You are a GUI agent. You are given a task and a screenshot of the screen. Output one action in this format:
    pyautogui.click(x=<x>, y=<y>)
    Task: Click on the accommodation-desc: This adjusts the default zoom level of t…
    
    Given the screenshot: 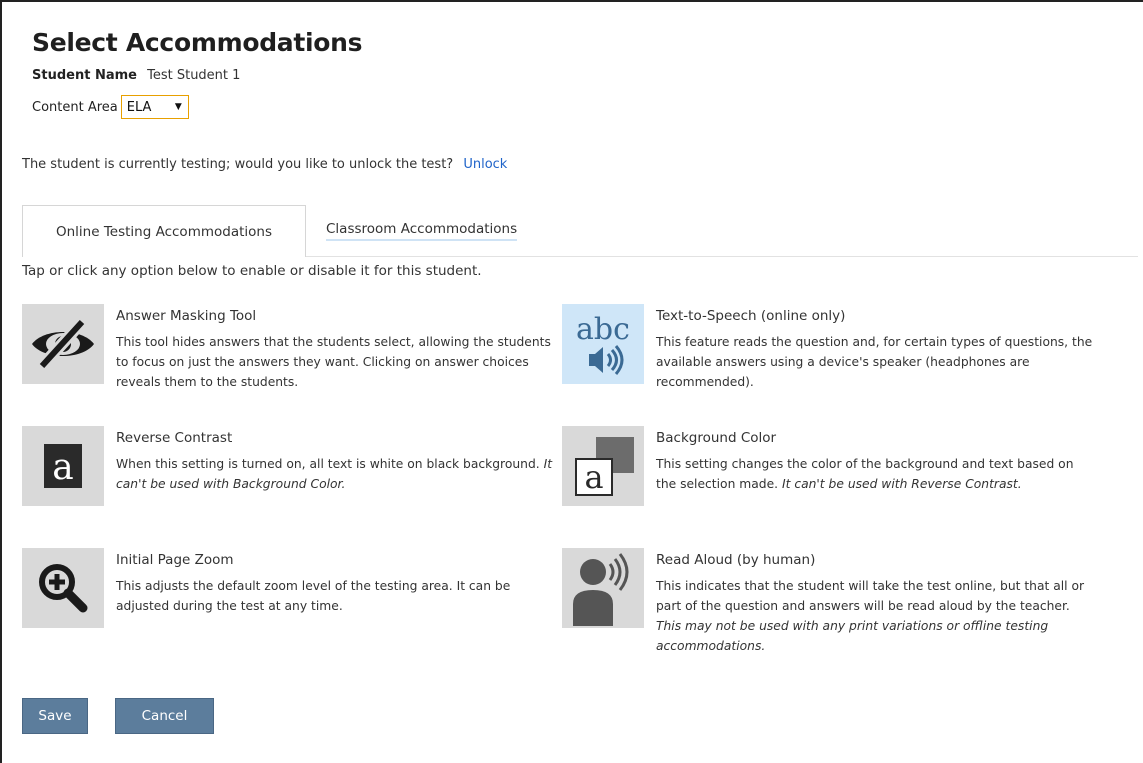 What is the action you would take?
    pyautogui.click(x=336, y=596)
    